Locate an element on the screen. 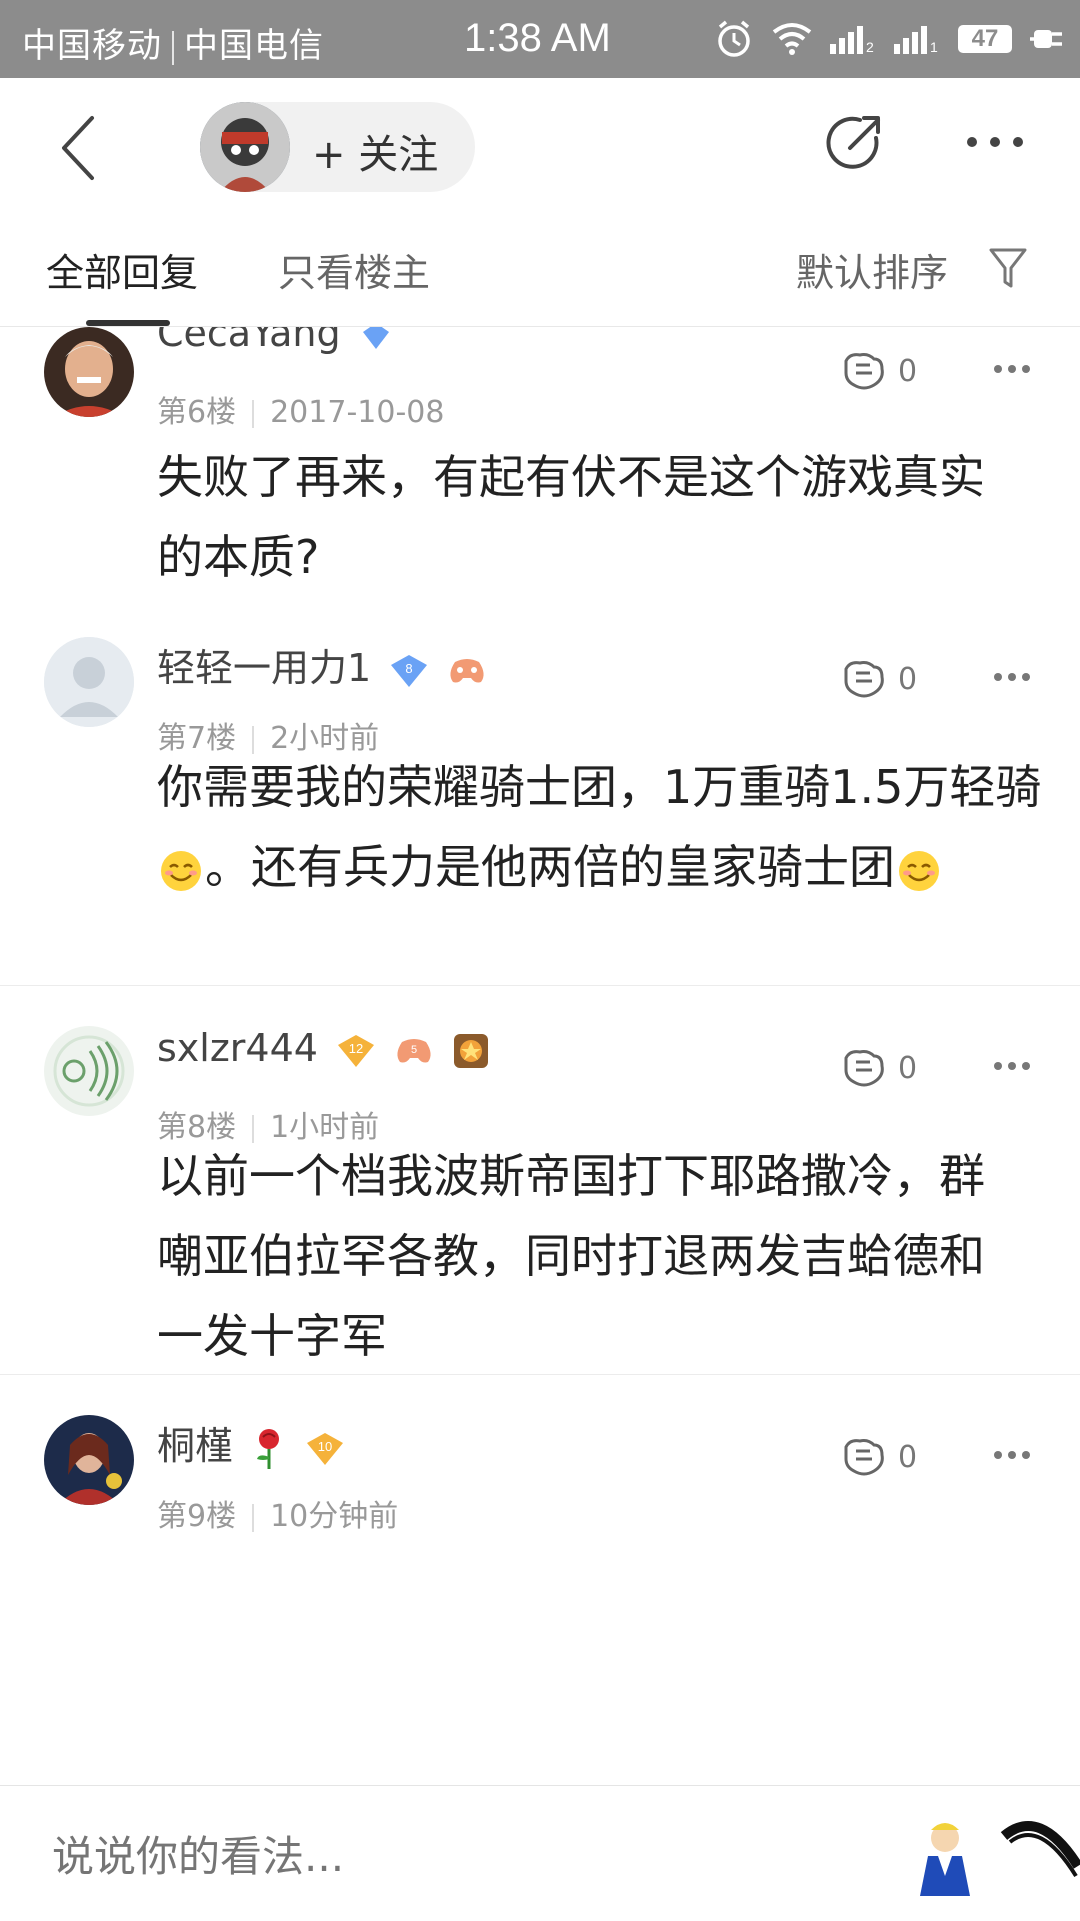 The height and width of the screenshot is (1921, 1080). filter-icon is located at coordinates (1008, 268).